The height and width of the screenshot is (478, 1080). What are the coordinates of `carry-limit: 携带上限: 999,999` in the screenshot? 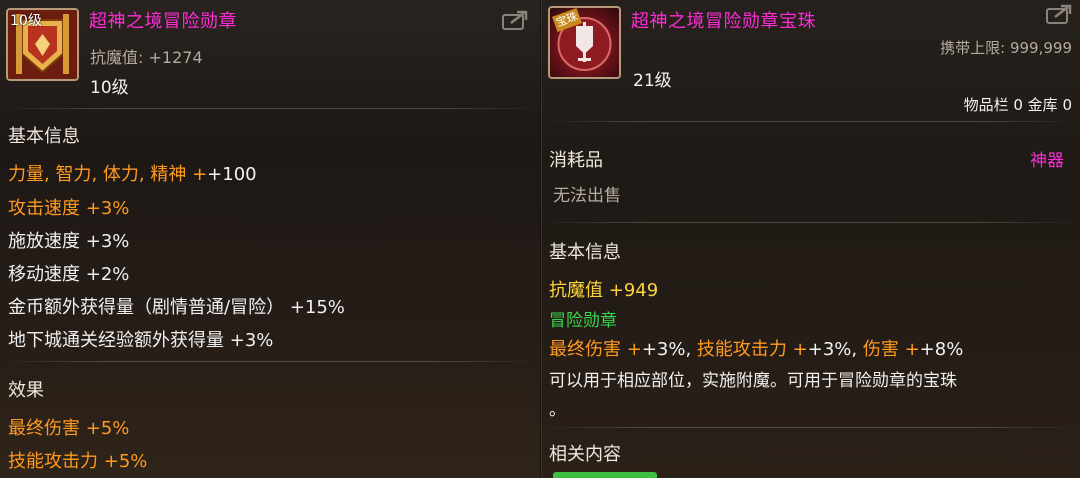 It's located at (1006, 48).